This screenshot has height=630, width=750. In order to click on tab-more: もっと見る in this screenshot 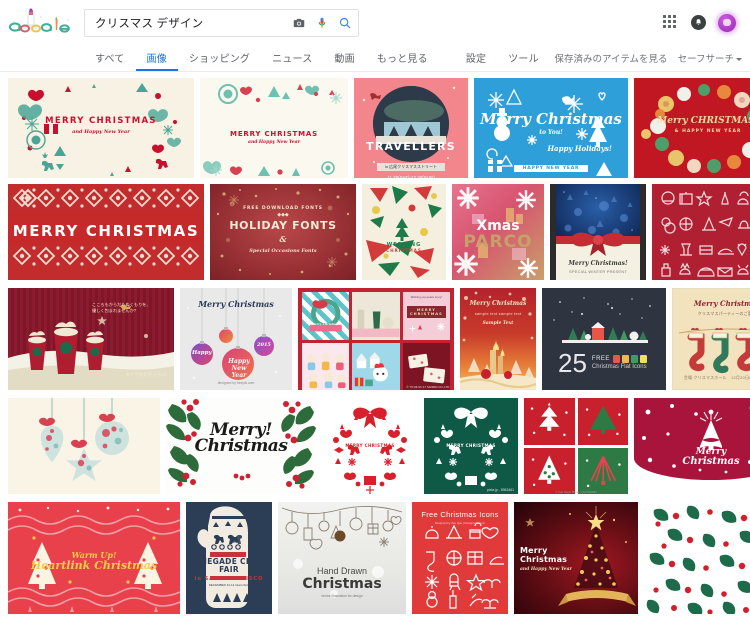, I will do `click(402, 63)`.